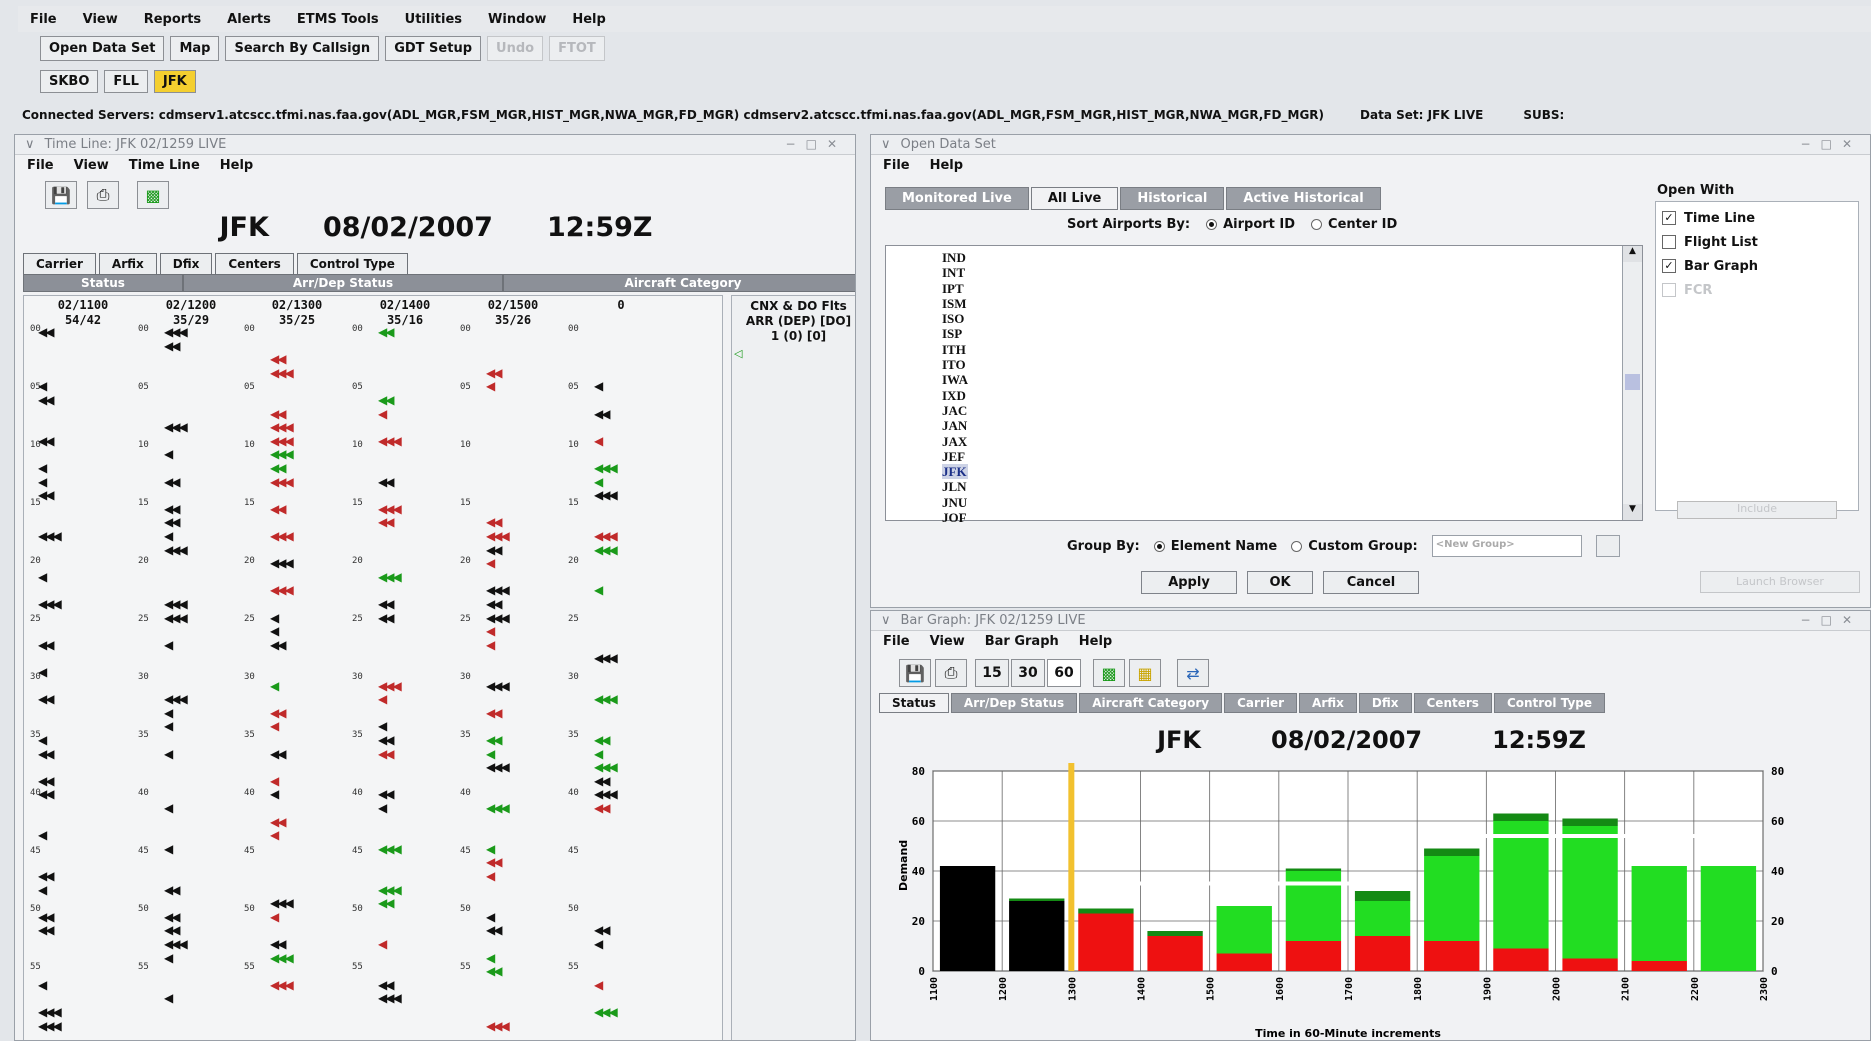  Describe the element at coordinates (100, 19) in the screenshot. I see `menu-view: View` at that location.